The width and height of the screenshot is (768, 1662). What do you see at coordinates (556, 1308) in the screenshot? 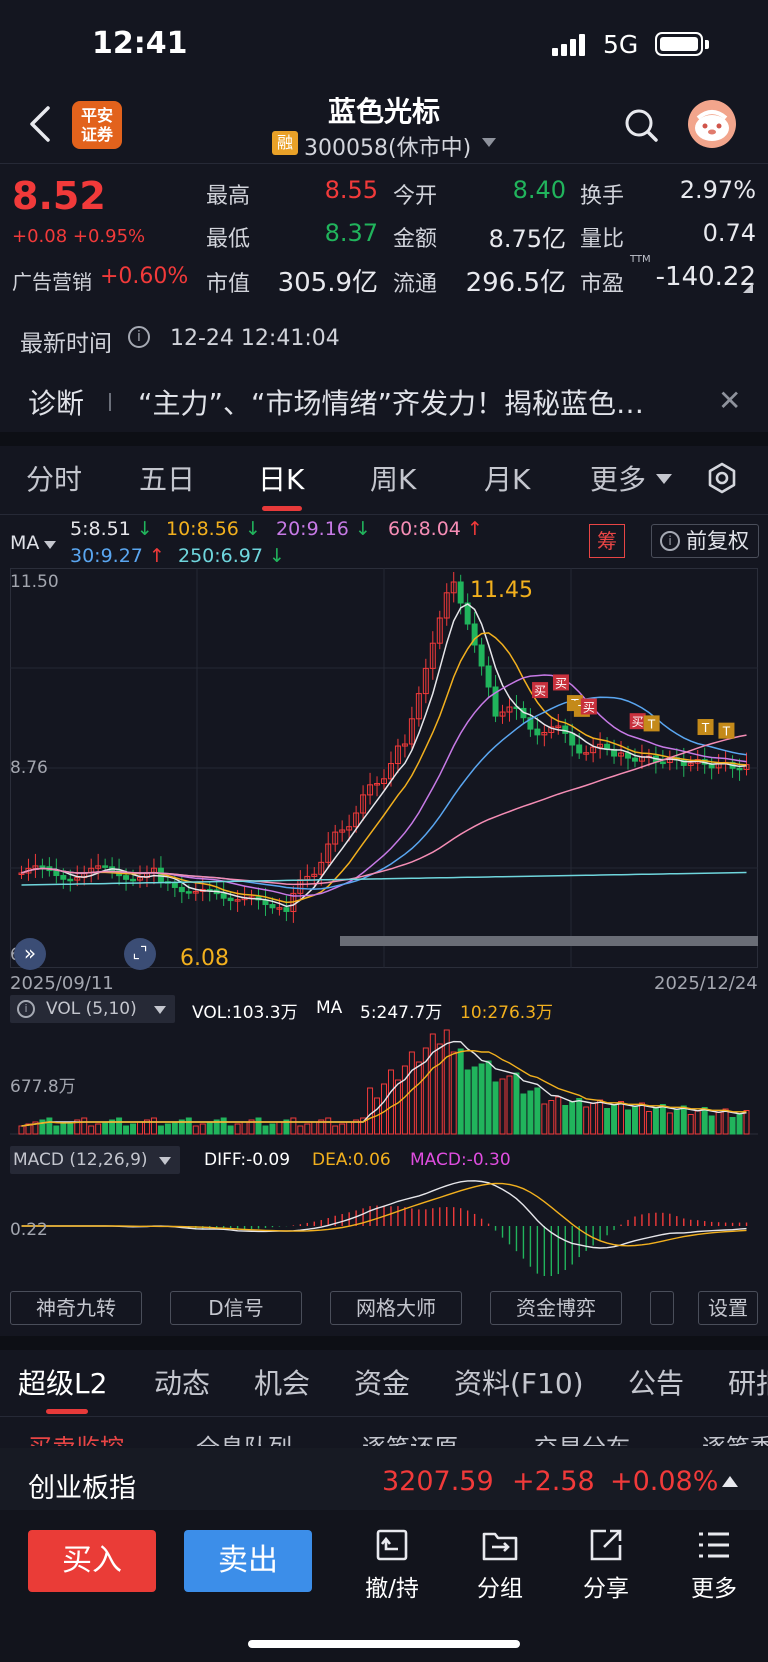
I see `tool-fund-game: 资金博弈` at bounding box center [556, 1308].